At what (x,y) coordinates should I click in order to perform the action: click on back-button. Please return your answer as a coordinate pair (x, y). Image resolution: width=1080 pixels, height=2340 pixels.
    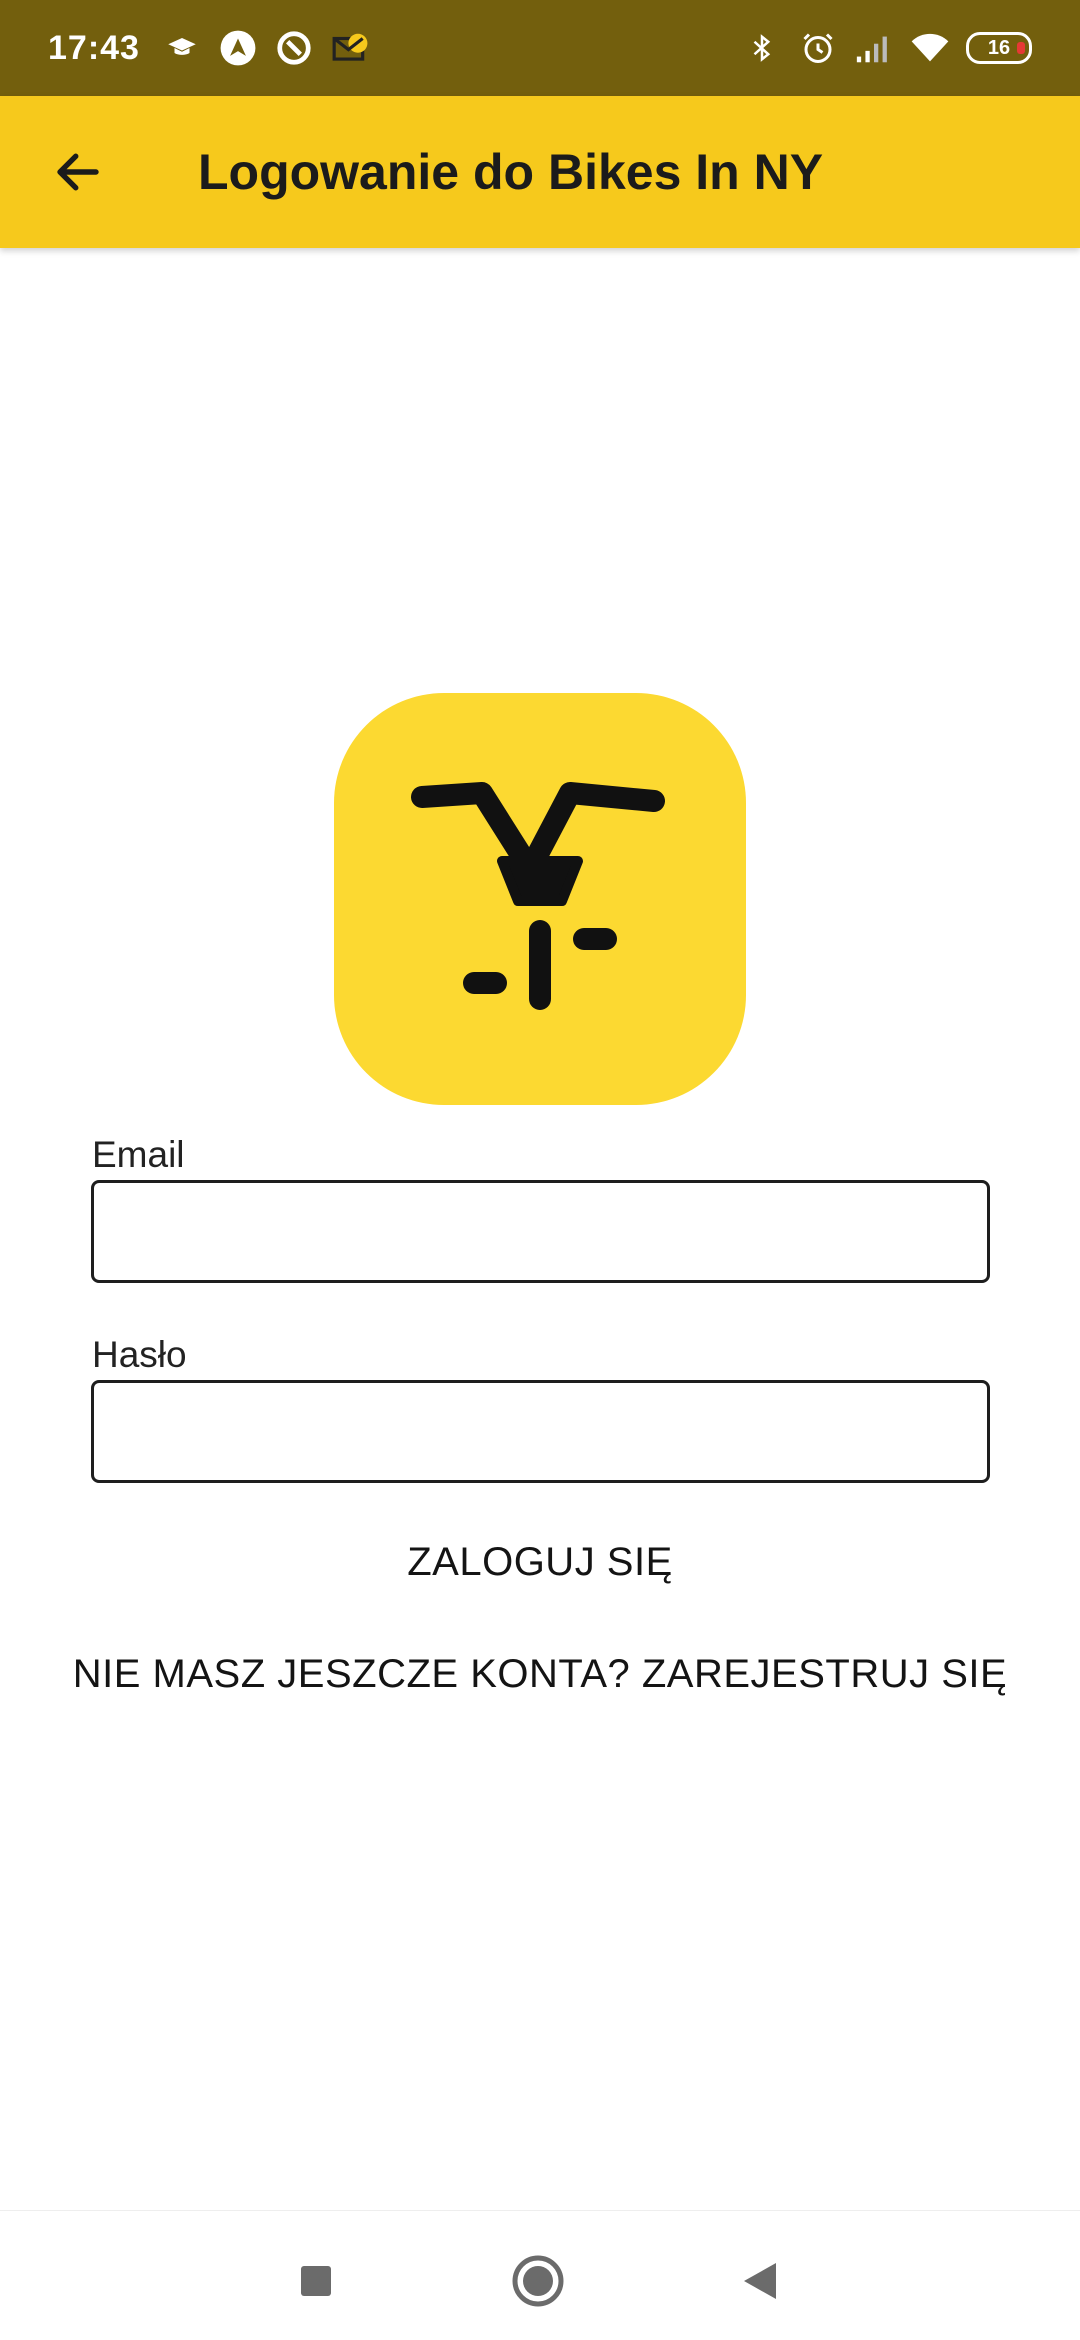
    Looking at the image, I should click on (78, 172).